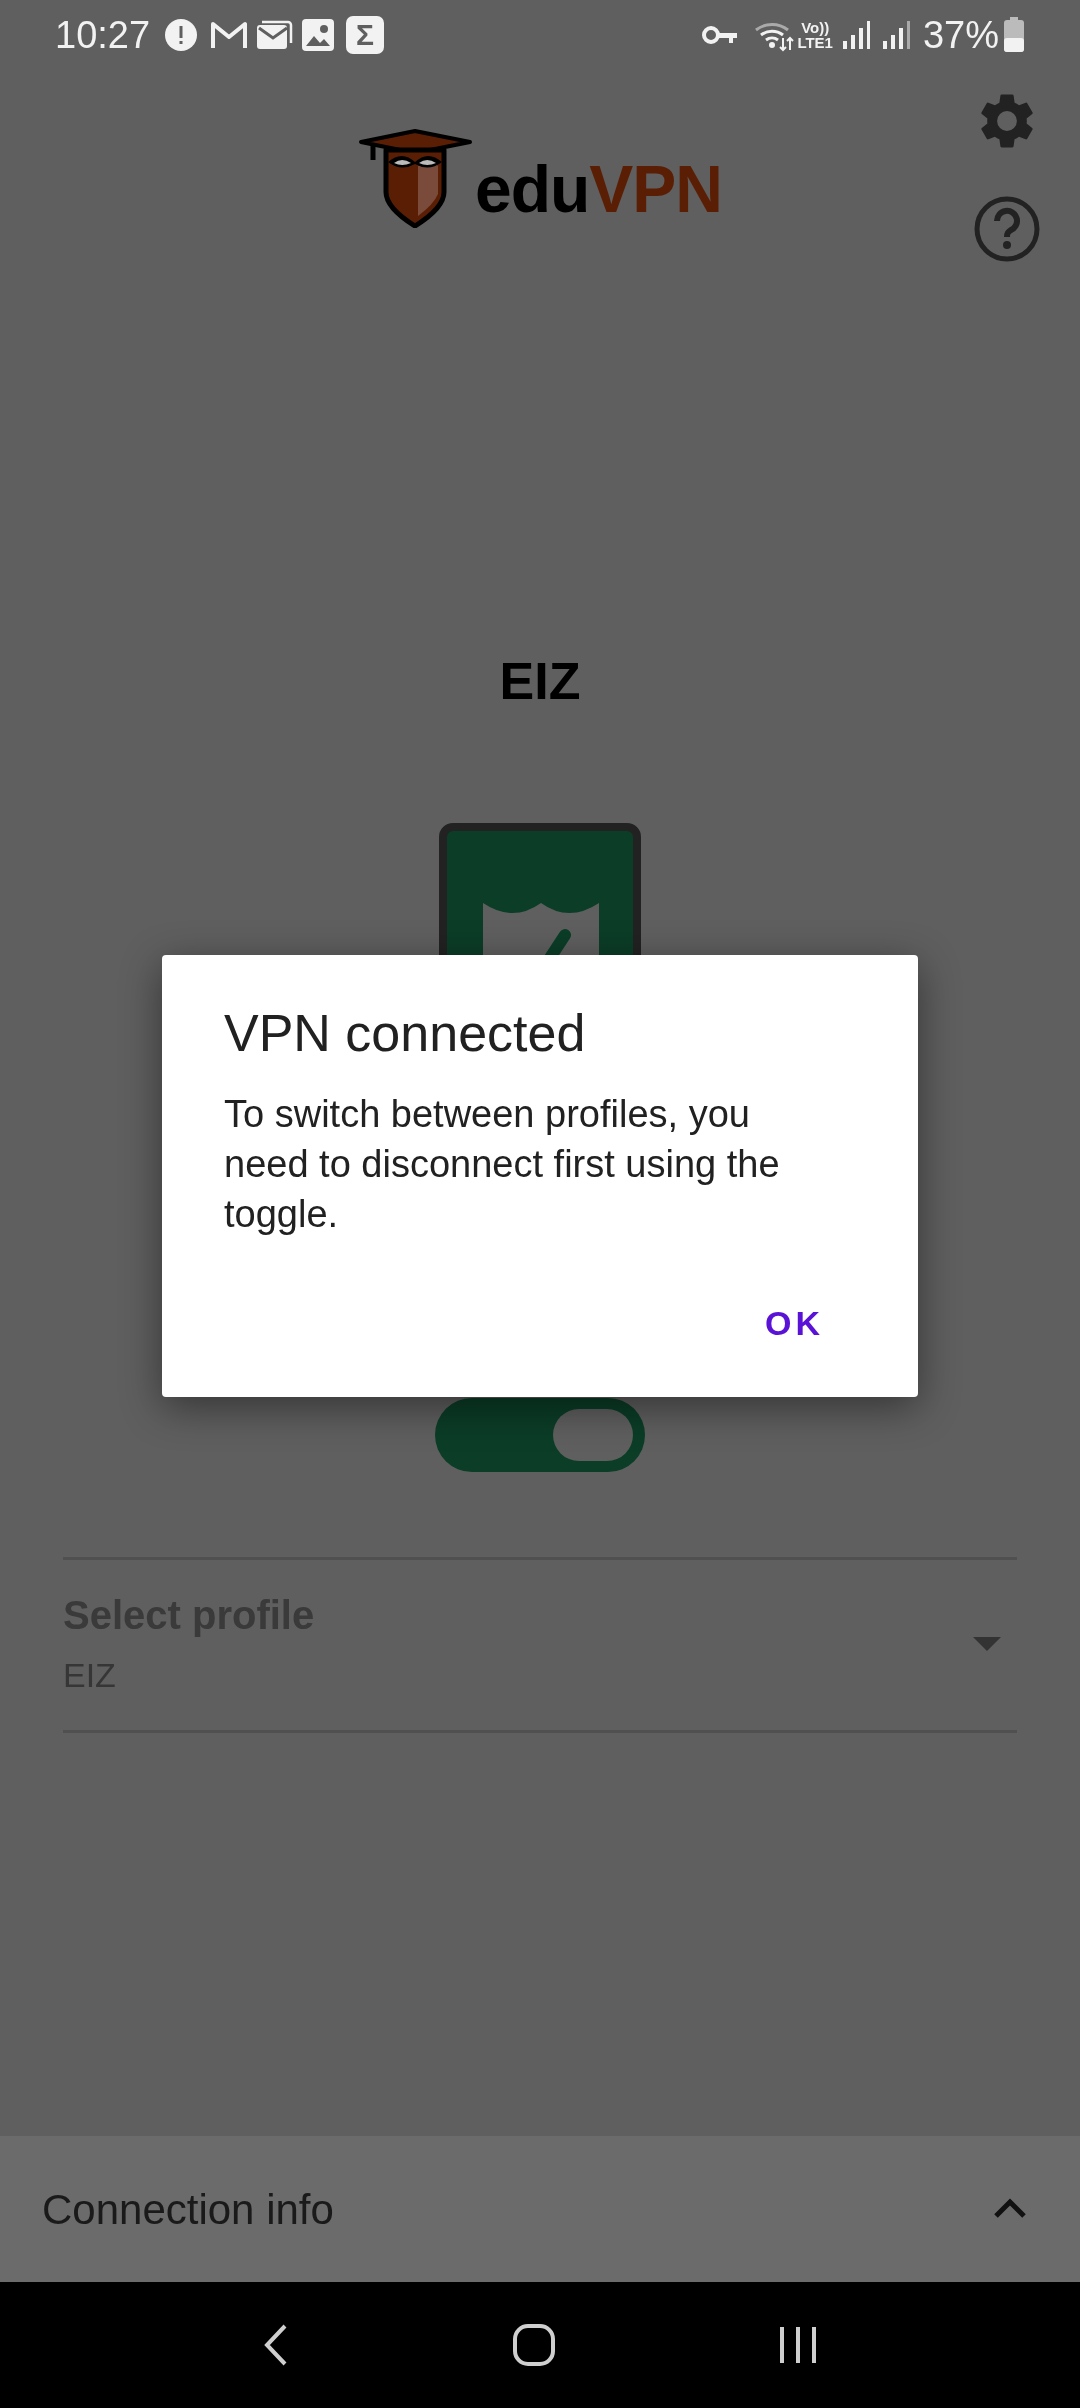  I want to click on key-icon, so click(720, 35).